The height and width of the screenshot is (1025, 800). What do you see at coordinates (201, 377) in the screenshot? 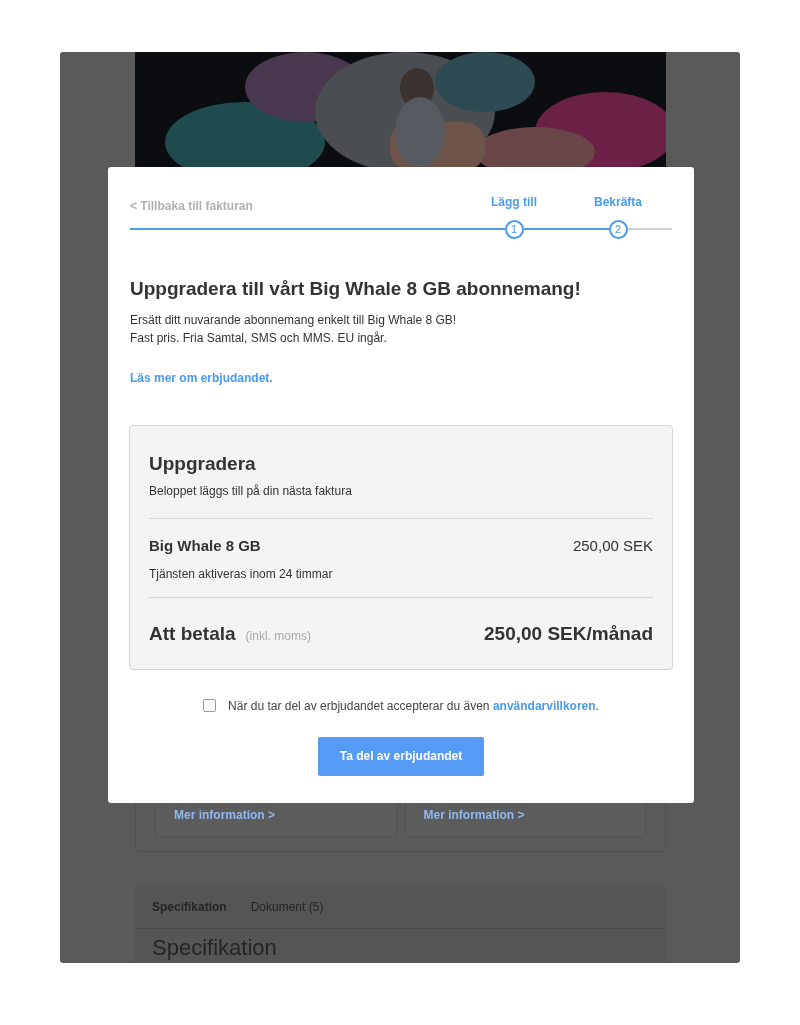
I see `read-more-link: Läs mer om erbjudandet.` at bounding box center [201, 377].